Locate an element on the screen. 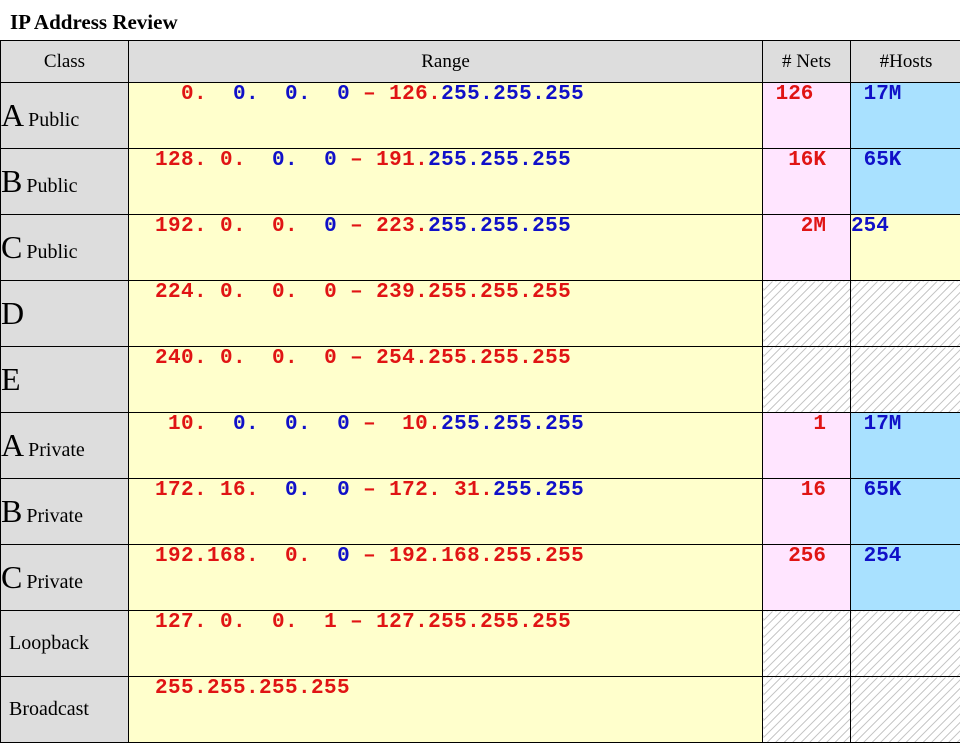  table-row: Loopback 127. 0. 0. 1 – 127.255.255.255 is located at coordinates (480, 644).